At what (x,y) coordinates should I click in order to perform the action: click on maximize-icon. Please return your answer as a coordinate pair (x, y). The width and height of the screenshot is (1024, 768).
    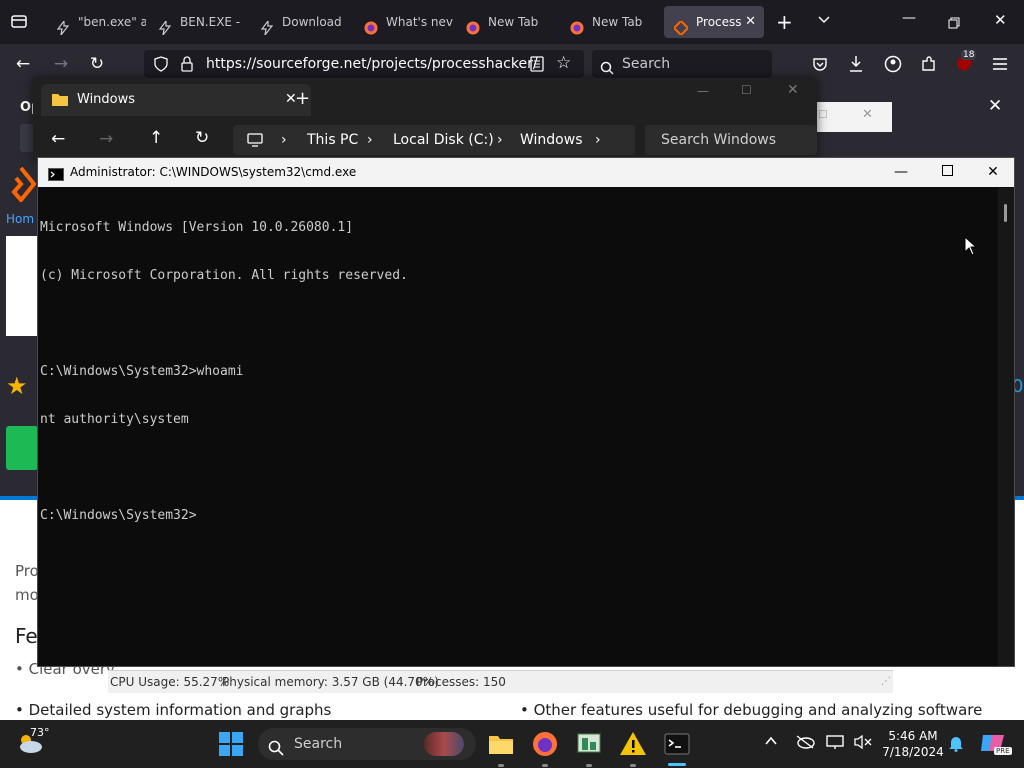
    Looking at the image, I should click on (947, 172).